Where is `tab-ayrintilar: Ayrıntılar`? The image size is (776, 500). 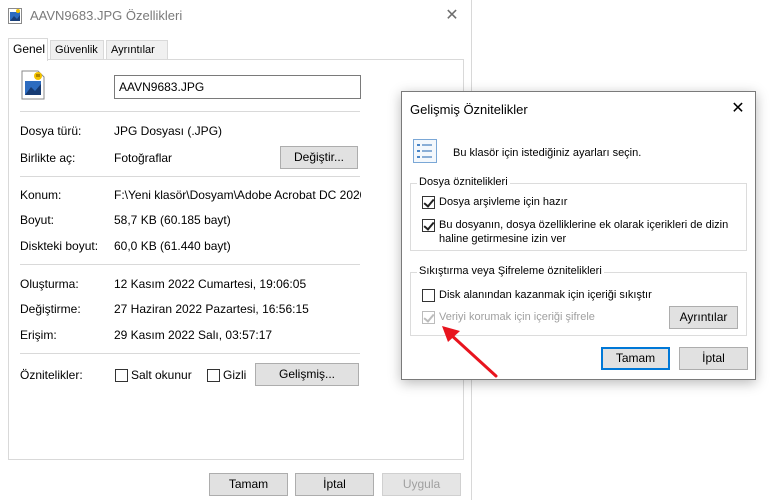 tab-ayrintilar: Ayrıntılar is located at coordinates (137, 50).